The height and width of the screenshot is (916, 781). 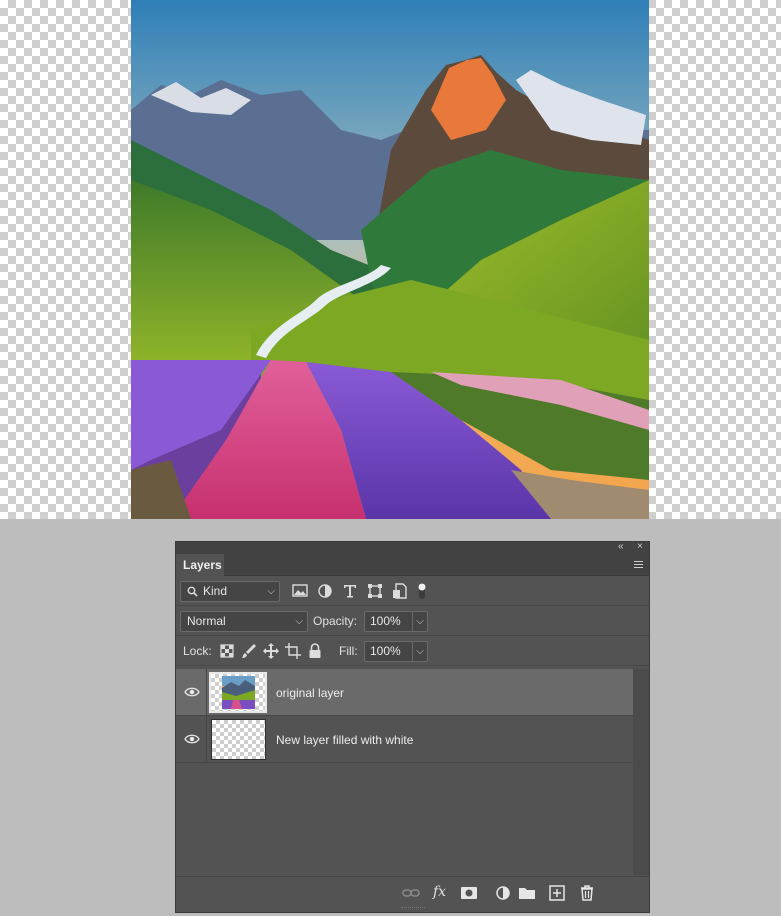 I want to click on blend-mode-dropdown: Normal ⌵, so click(x=244, y=621).